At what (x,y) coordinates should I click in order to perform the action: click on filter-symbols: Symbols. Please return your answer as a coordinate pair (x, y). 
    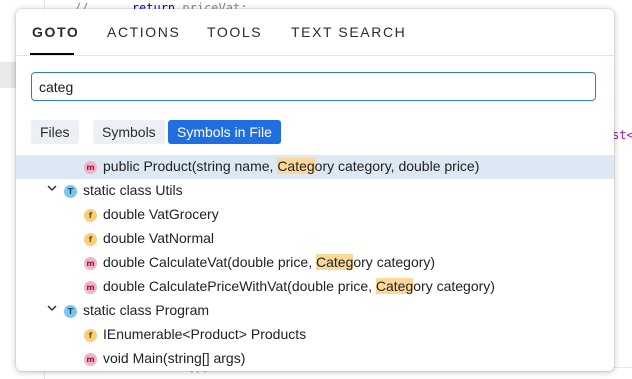
    Looking at the image, I should click on (129, 132).